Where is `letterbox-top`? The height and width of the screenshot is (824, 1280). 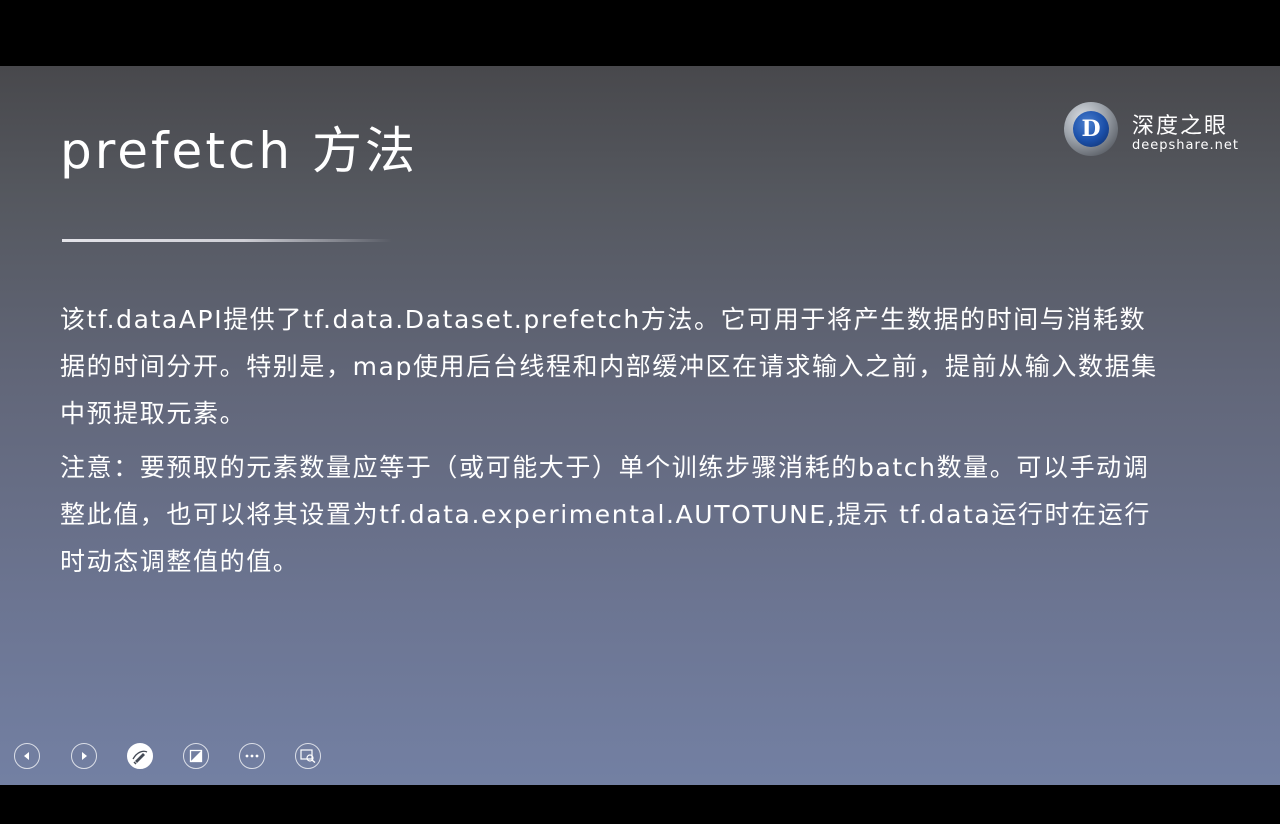 letterbox-top is located at coordinates (640, 33).